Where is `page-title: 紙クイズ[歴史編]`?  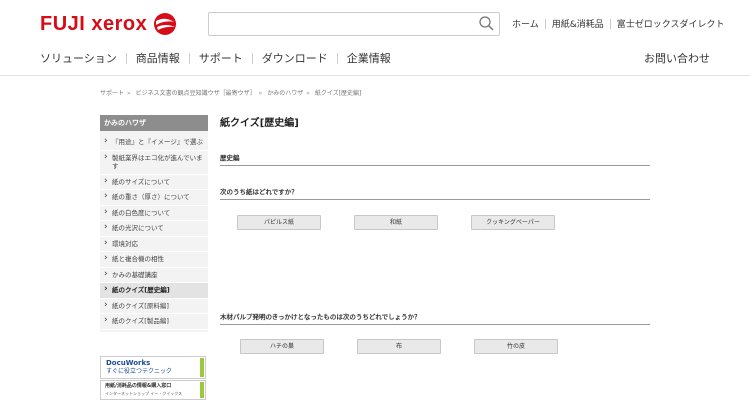 page-title: 紙クイズ[歴史編] is located at coordinates (259, 123).